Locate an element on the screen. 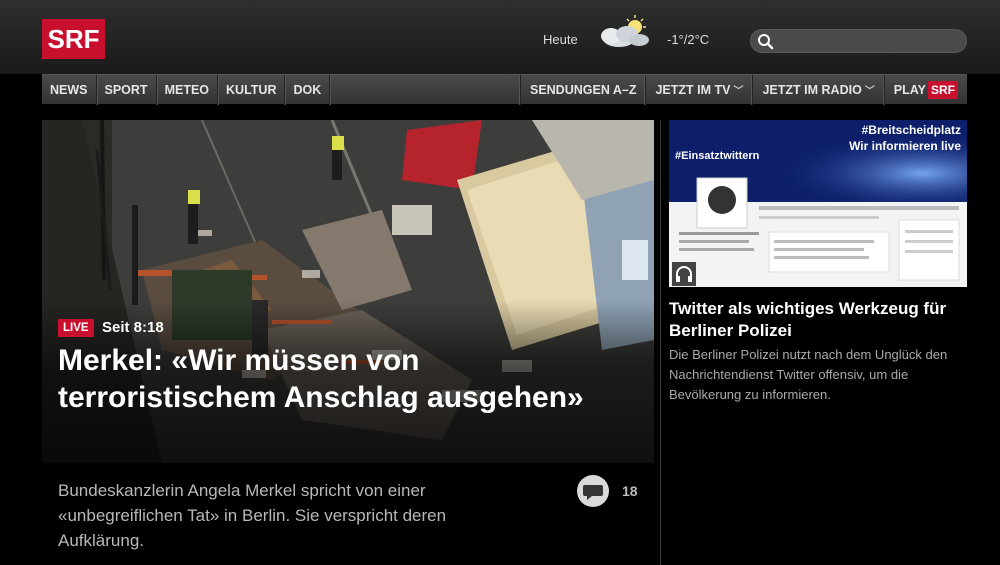  header: SRF Heute -1°/2°C is located at coordinates (500, 37).